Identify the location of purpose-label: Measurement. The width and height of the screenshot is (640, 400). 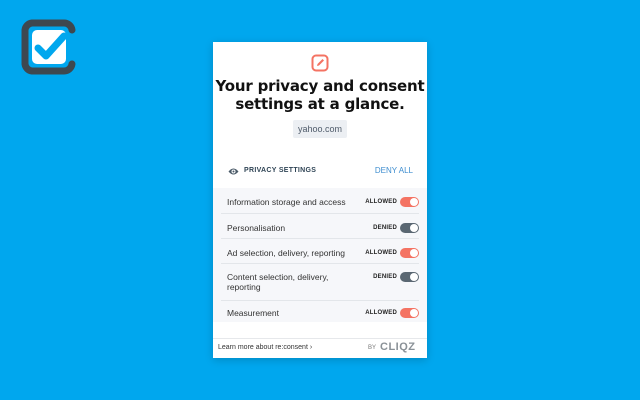
(253, 313).